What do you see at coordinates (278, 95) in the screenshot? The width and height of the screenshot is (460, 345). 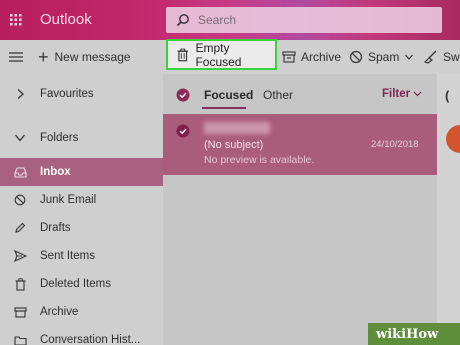 I see `tab-other: Other` at bounding box center [278, 95].